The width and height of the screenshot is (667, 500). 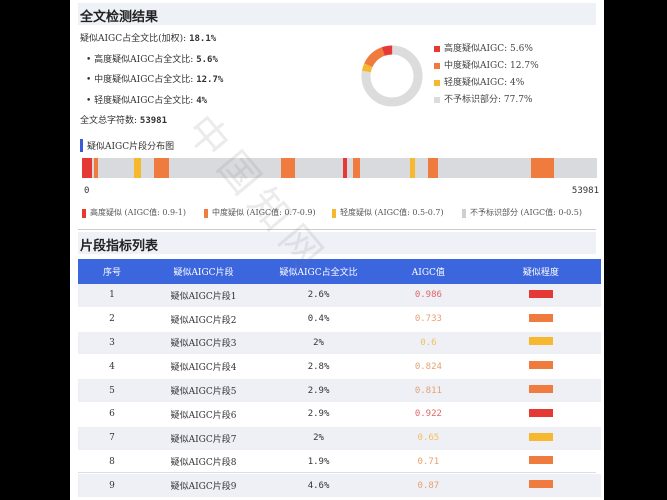 I want to click on distribution-legend-item: 高度疑似 (AIGC值: 0.9-1), so click(x=134, y=212).